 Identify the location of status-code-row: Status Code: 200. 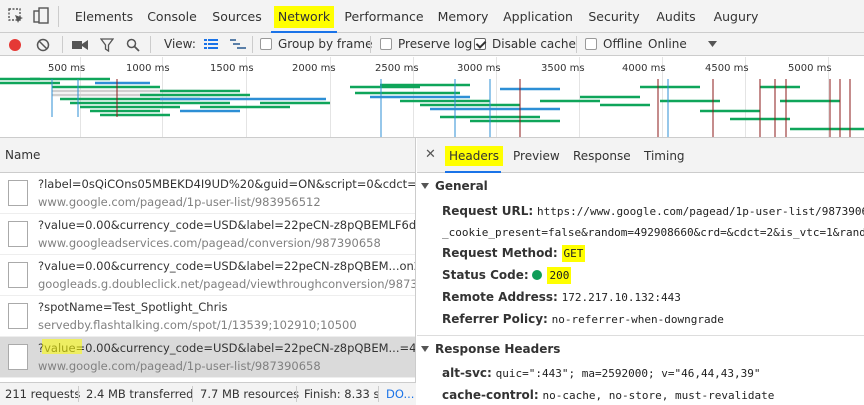
(507, 275).